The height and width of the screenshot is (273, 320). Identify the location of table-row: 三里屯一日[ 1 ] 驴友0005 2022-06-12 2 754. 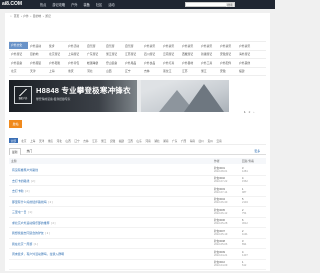
(137, 212).